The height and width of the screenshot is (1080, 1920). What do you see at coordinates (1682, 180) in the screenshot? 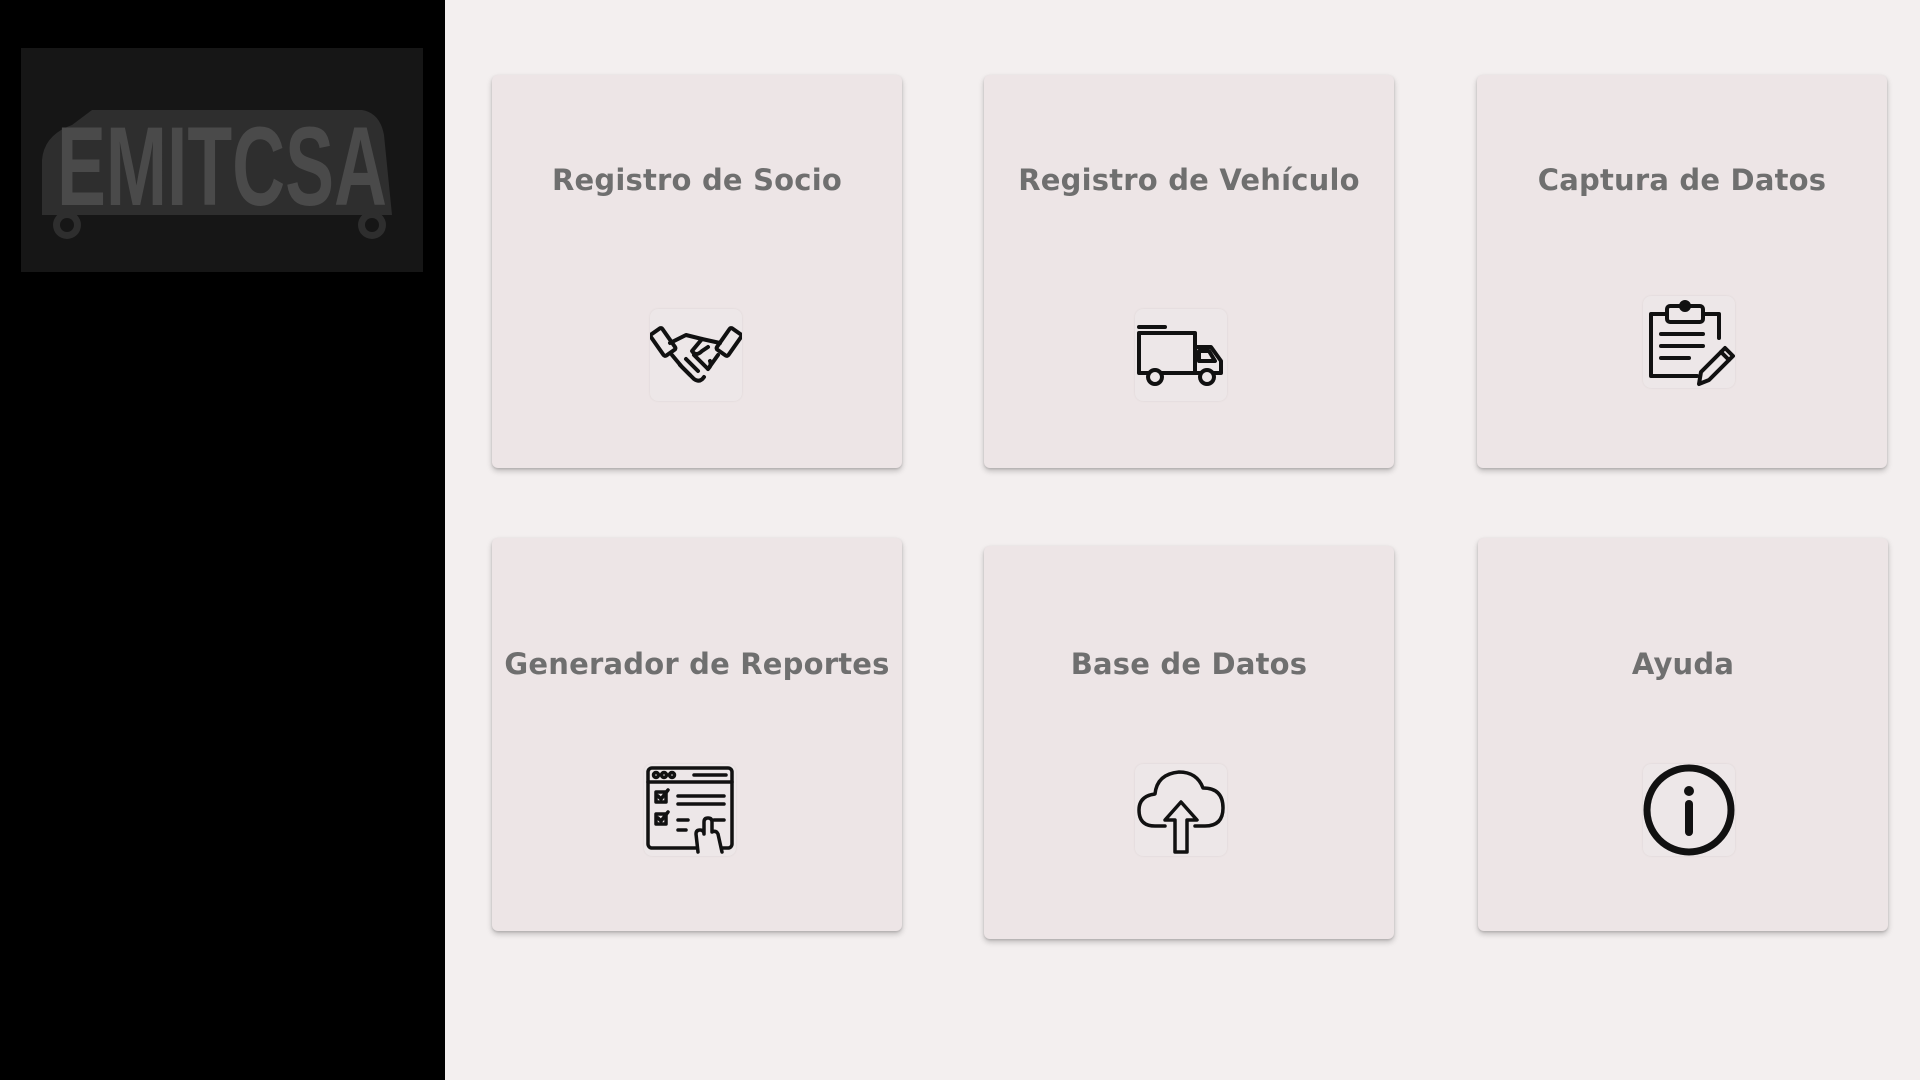
I see `card-title: Captura de Datos` at bounding box center [1682, 180].